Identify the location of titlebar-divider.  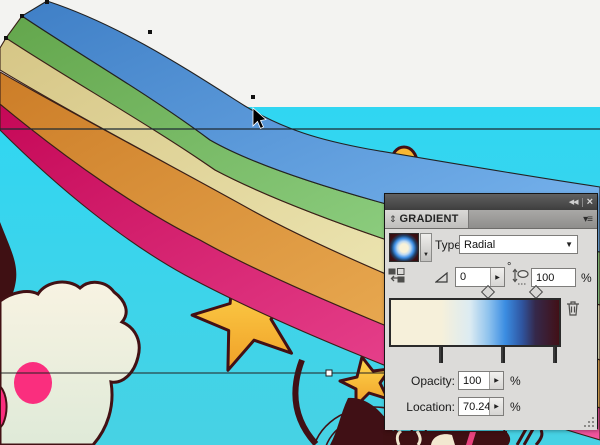
(582, 202).